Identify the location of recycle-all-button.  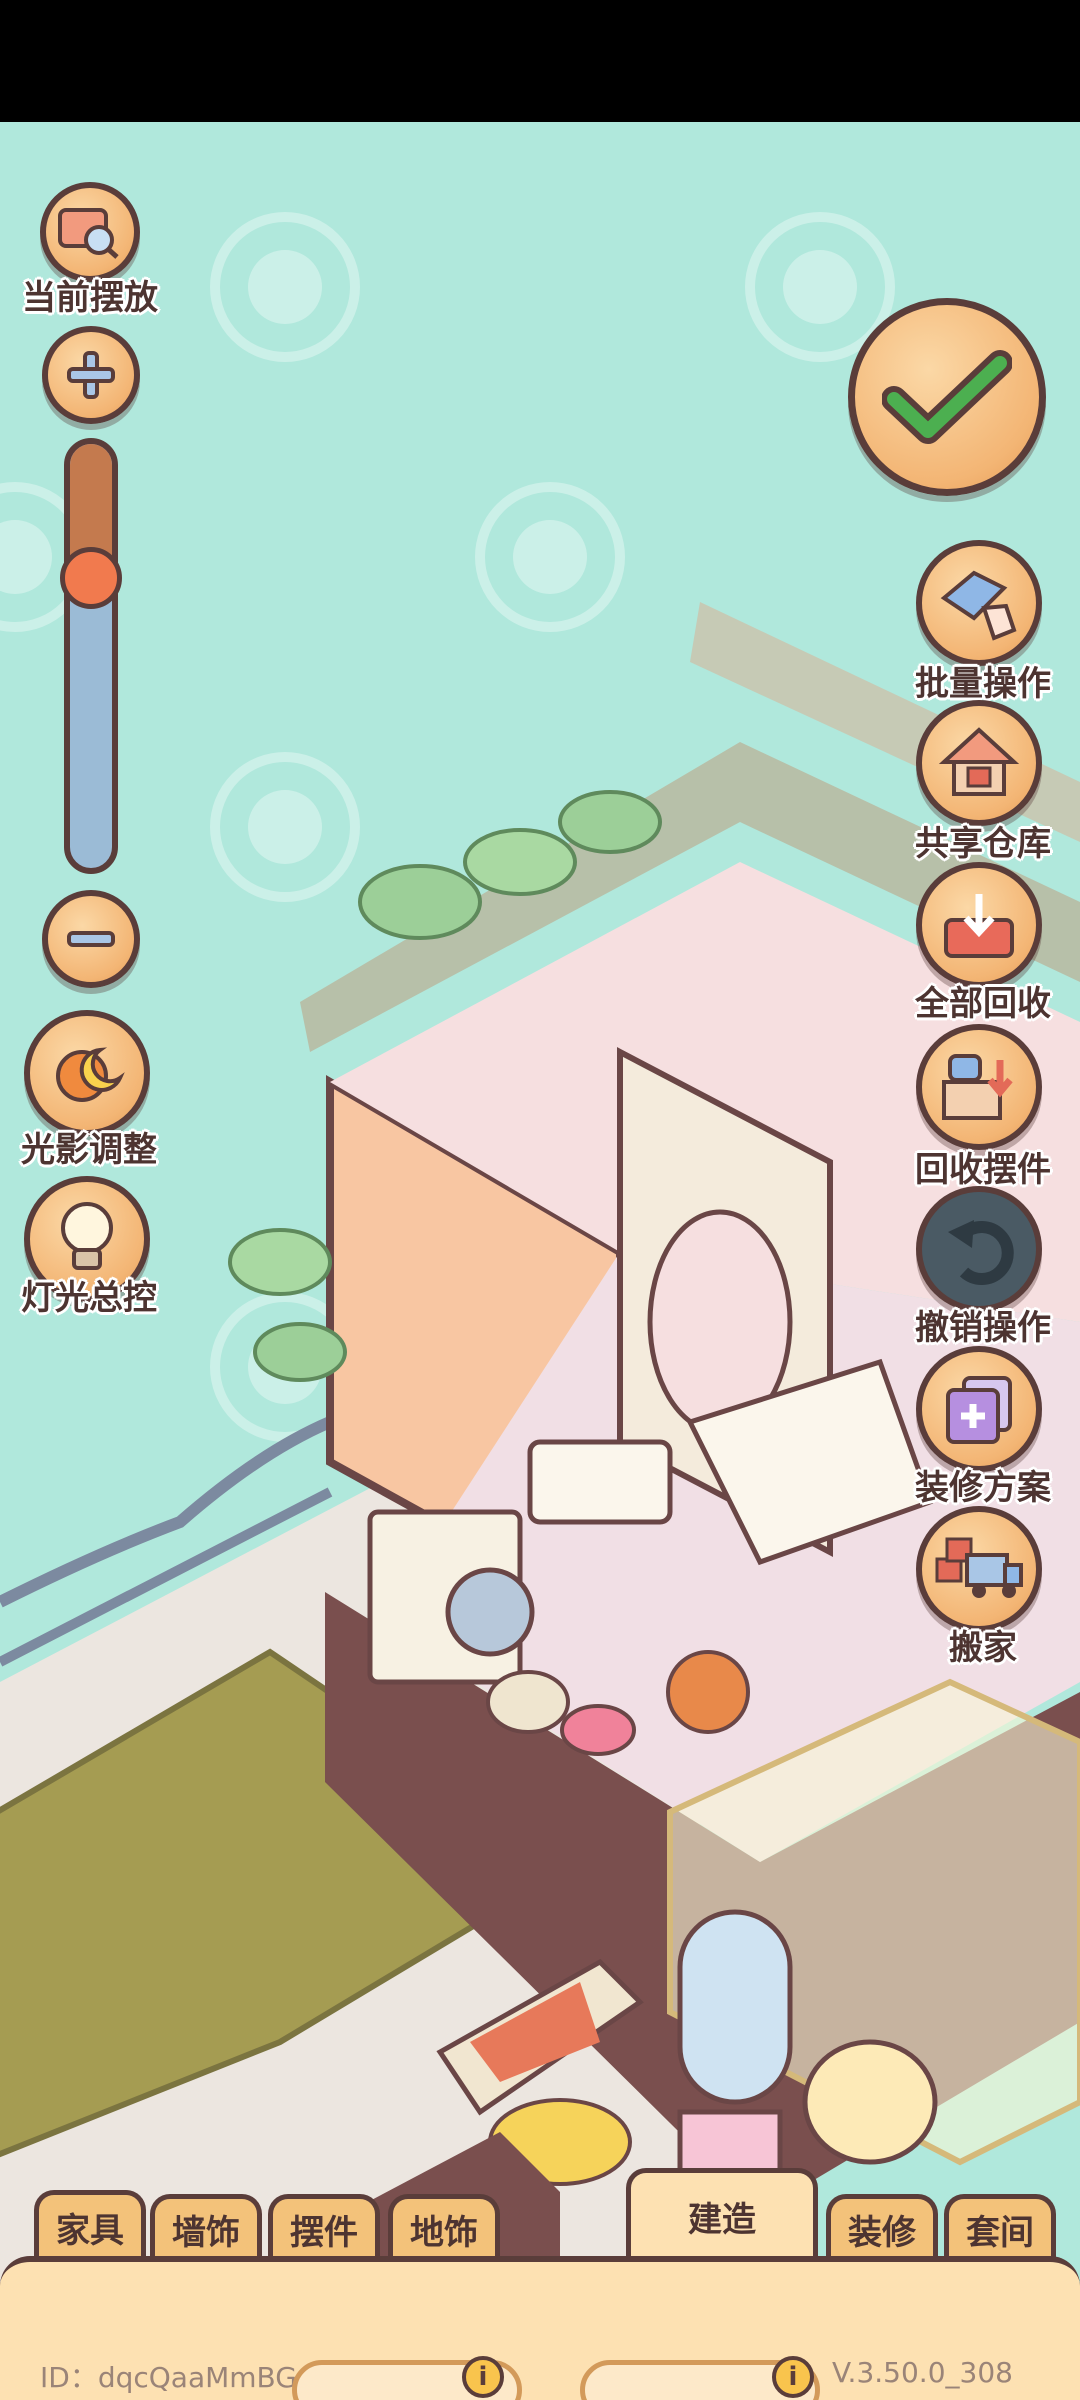
(979, 925).